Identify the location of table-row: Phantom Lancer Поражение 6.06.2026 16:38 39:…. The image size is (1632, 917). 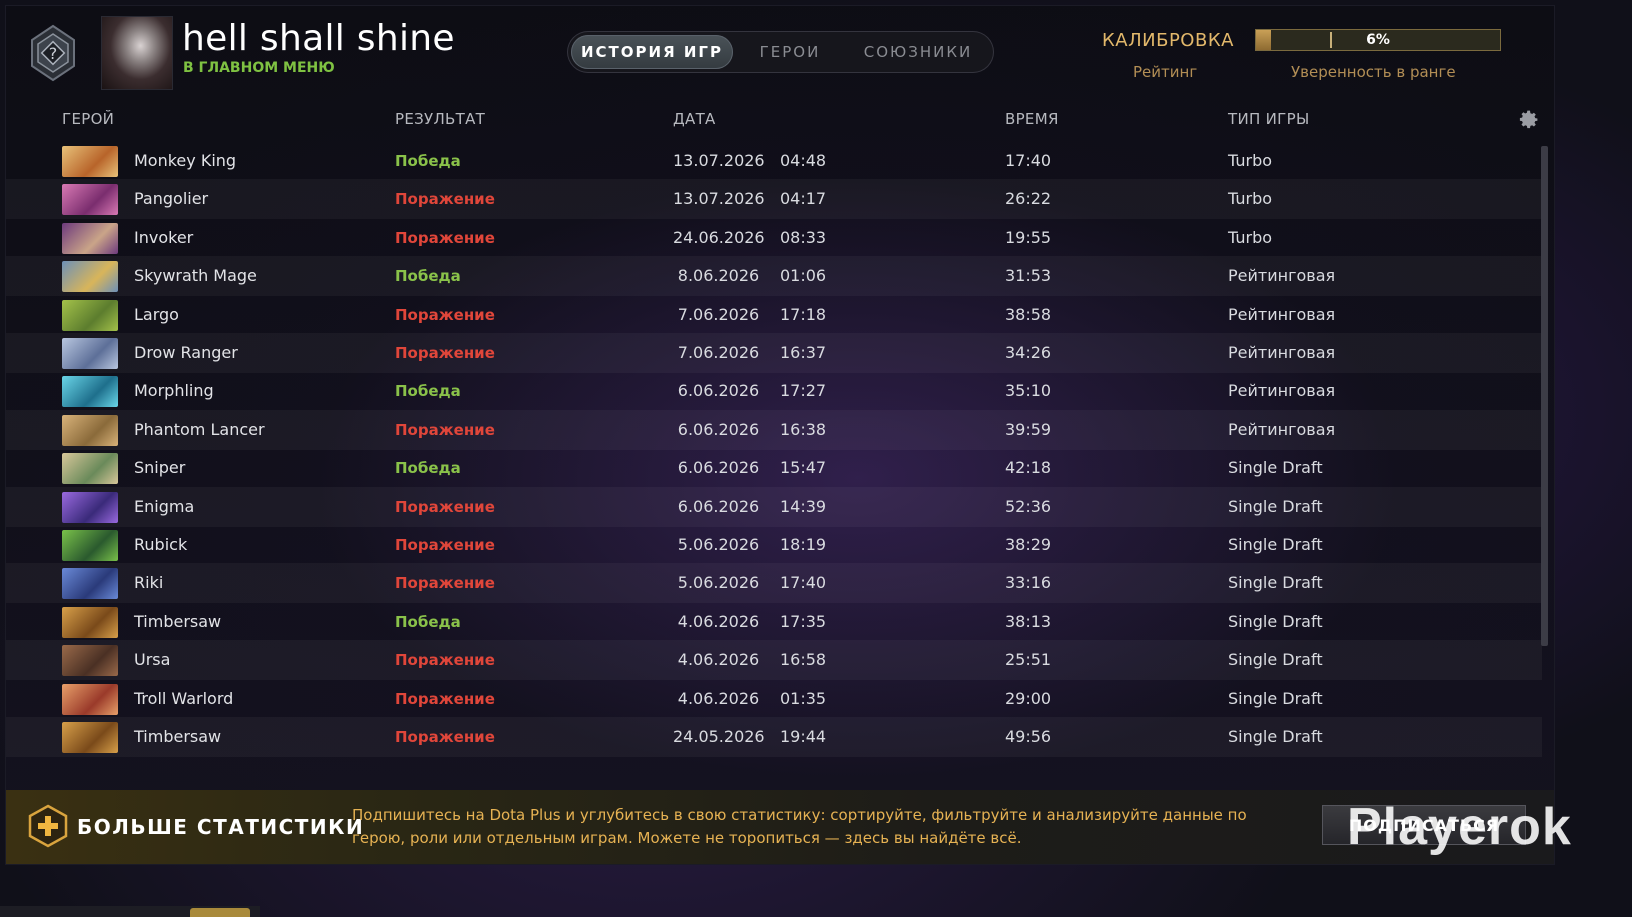
(774, 429).